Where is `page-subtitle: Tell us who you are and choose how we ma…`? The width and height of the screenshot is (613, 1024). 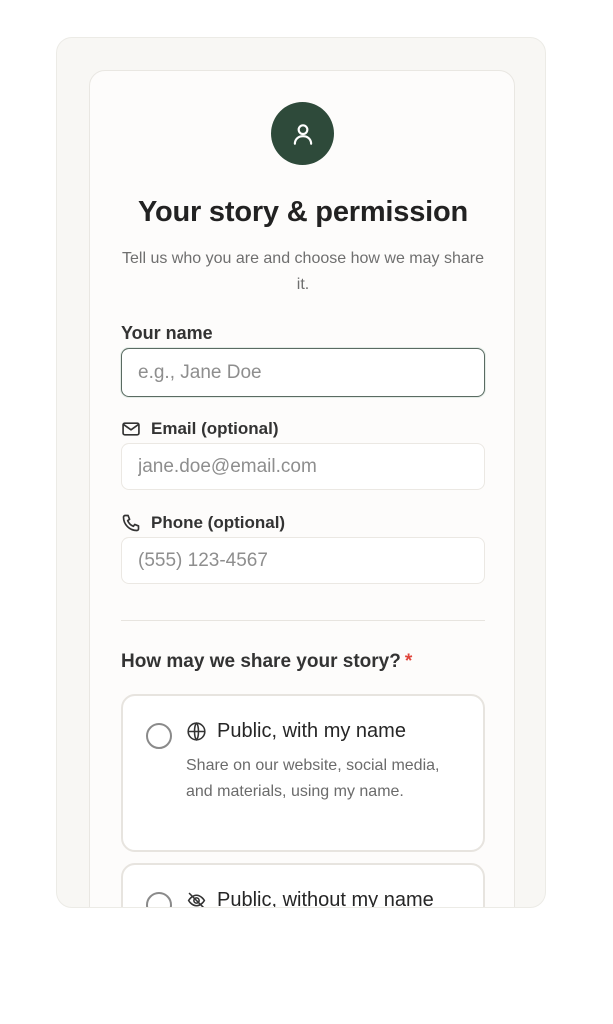 page-subtitle: Tell us who you are and choose how we ma… is located at coordinates (303, 271).